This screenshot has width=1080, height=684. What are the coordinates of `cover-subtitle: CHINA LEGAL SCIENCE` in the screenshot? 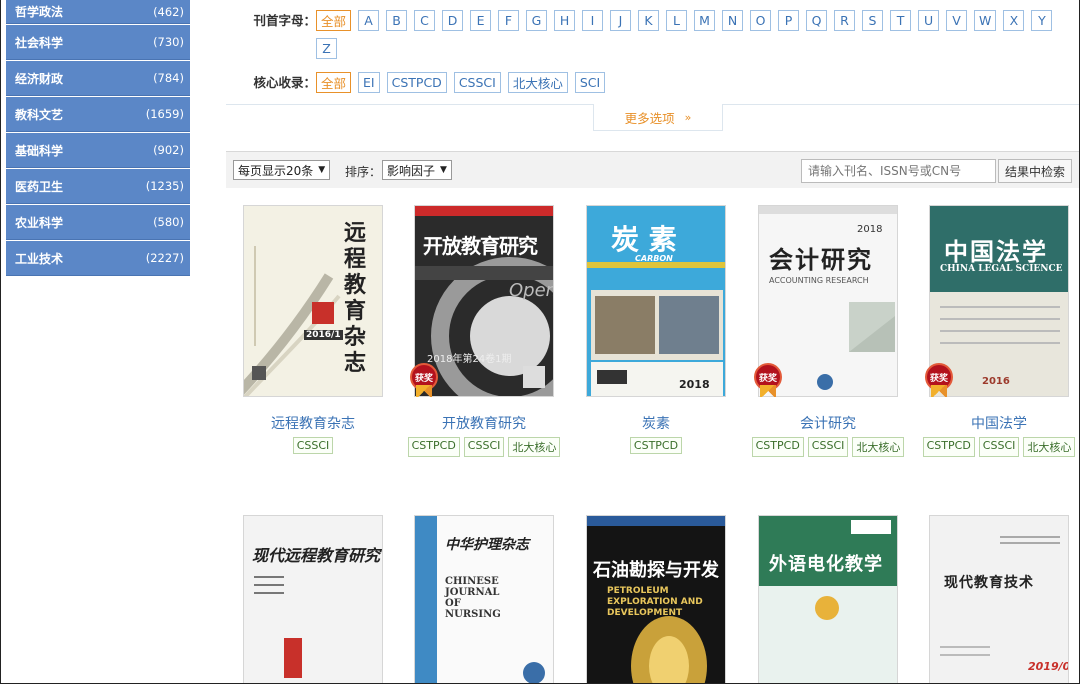 It's located at (1001, 269).